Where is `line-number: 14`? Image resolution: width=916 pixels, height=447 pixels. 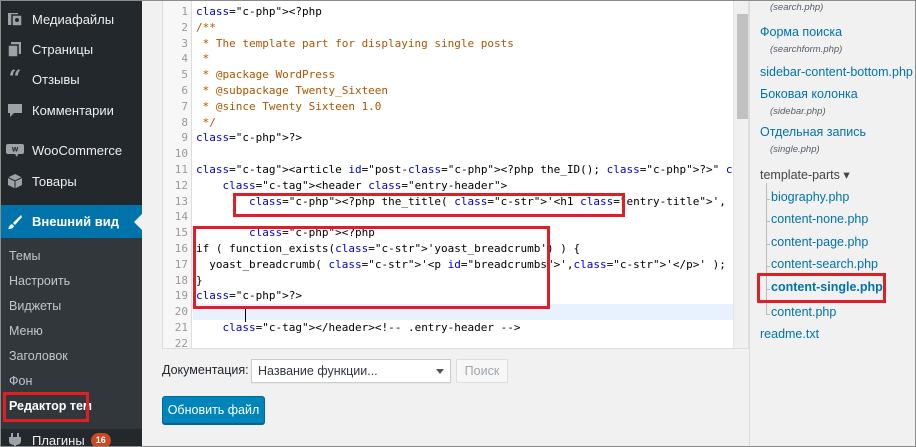 line-number: 14 is located at coordinates (181, 217).